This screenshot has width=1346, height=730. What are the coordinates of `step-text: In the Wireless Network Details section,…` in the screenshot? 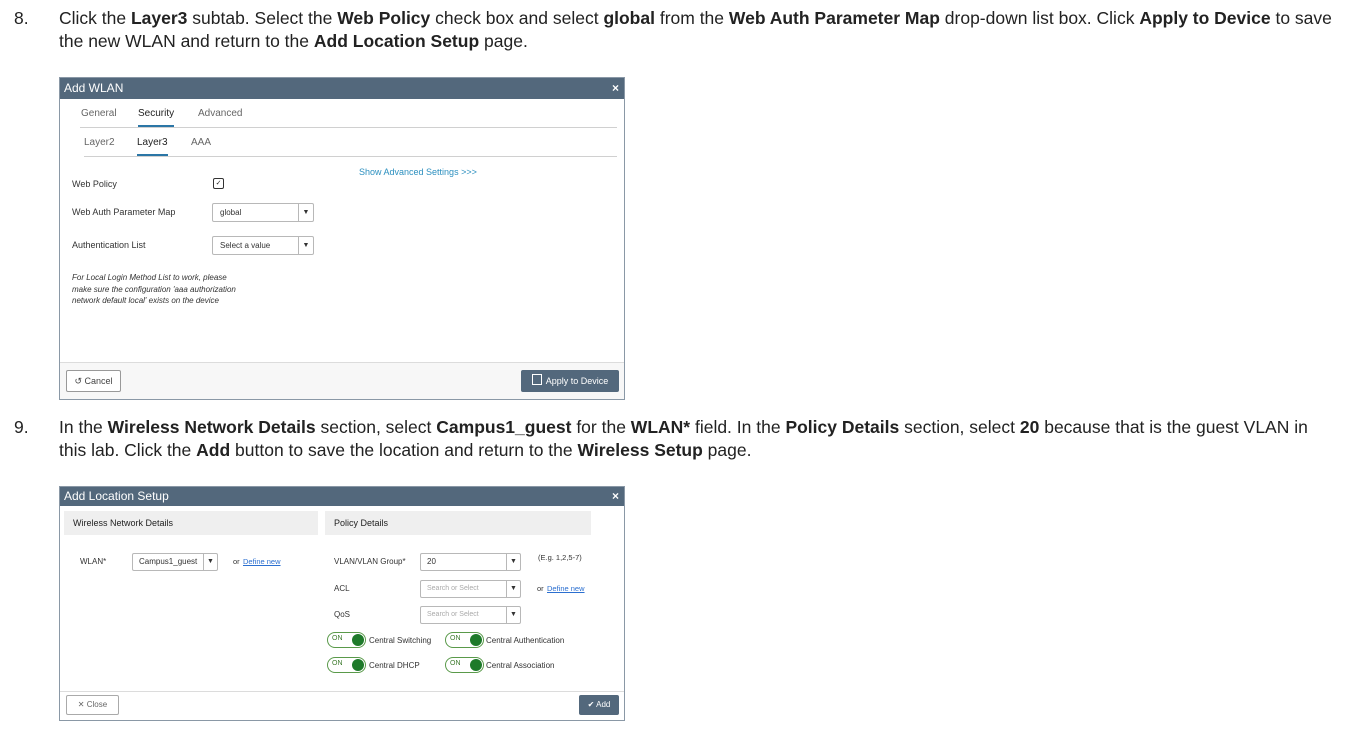 It's located at (683, 438).